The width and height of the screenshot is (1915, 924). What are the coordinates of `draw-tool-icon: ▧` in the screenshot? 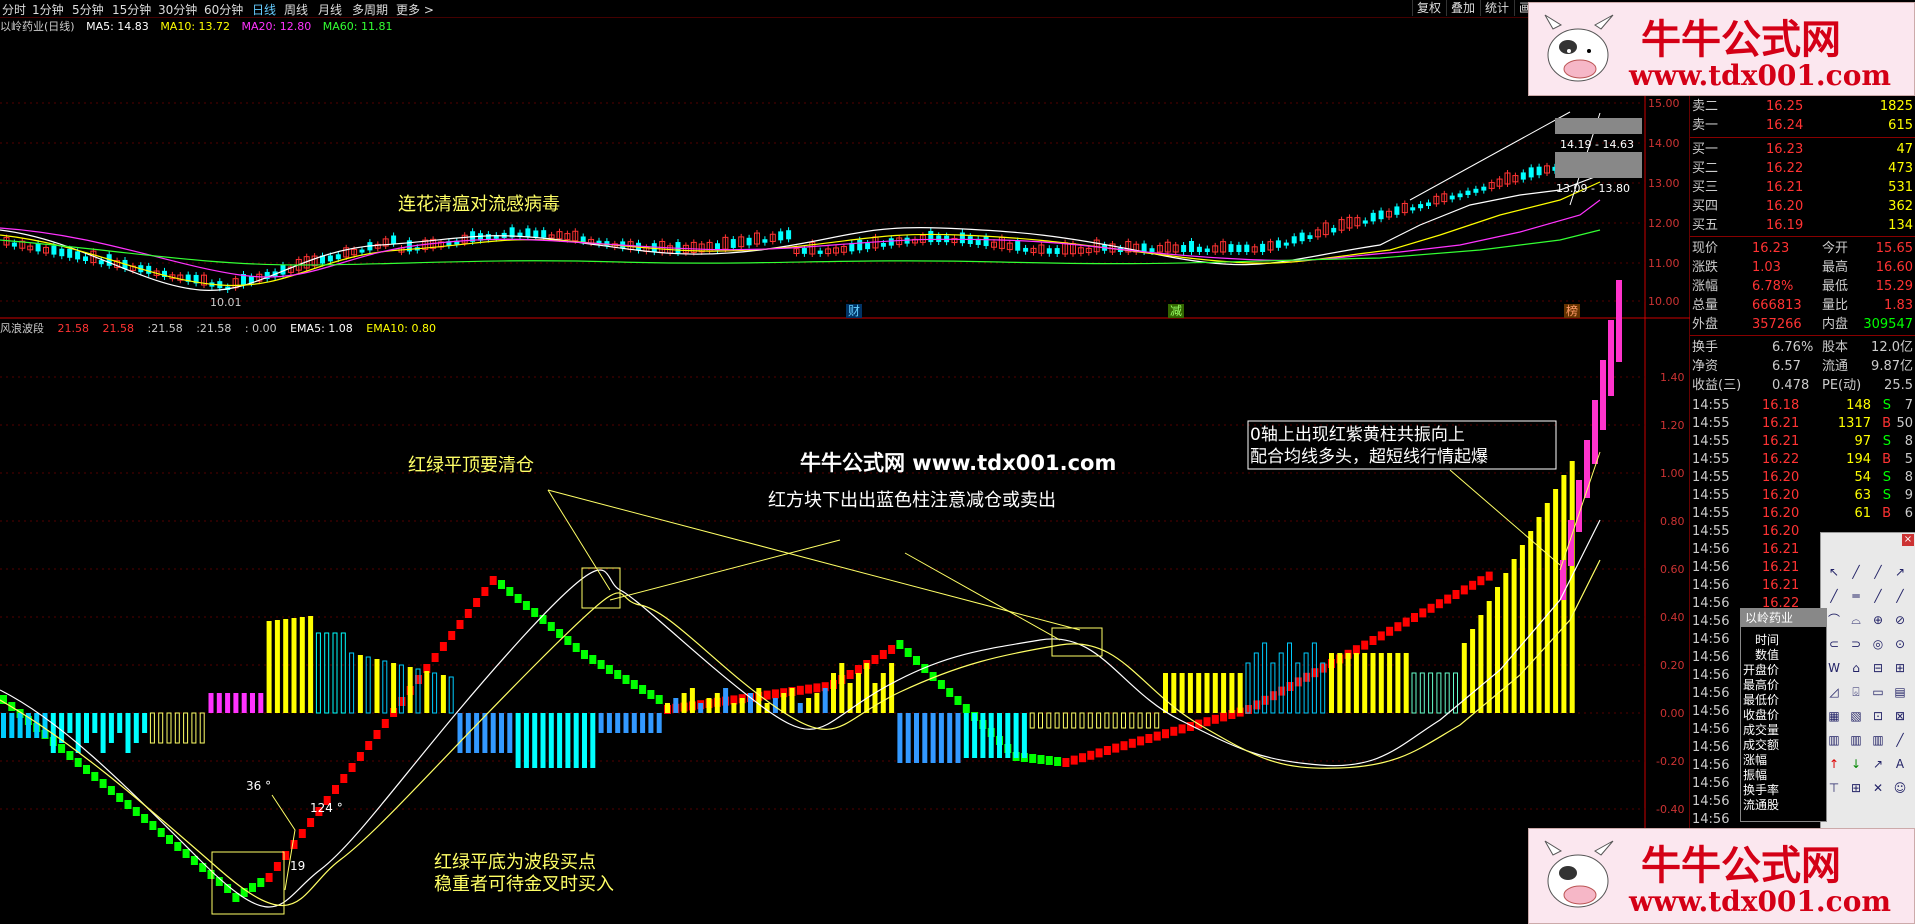 It's located at (1856, 716).